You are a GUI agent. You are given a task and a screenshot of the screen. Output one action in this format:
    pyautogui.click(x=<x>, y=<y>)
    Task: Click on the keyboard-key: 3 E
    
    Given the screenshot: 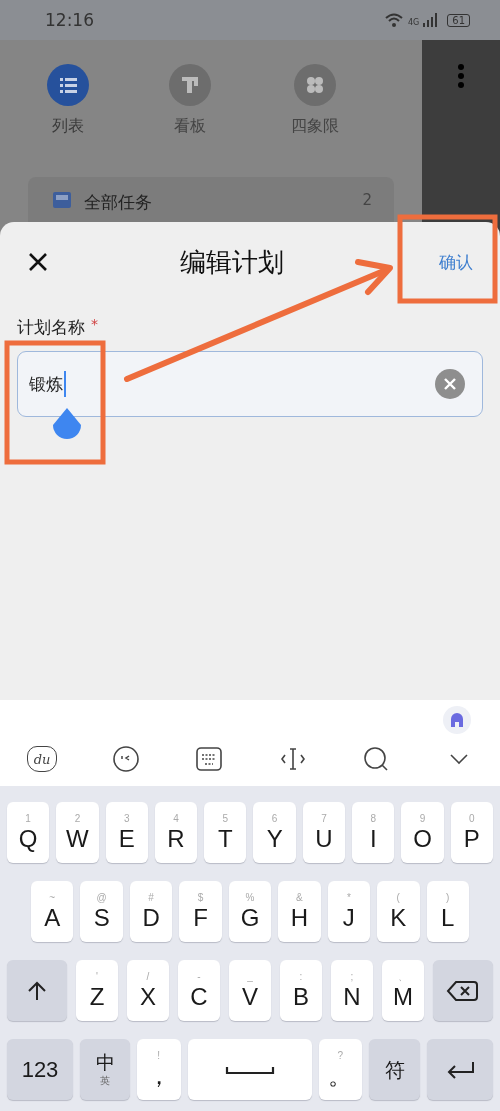 What is the action you would take?
    pyautogui.click(x=126, y=832)
    